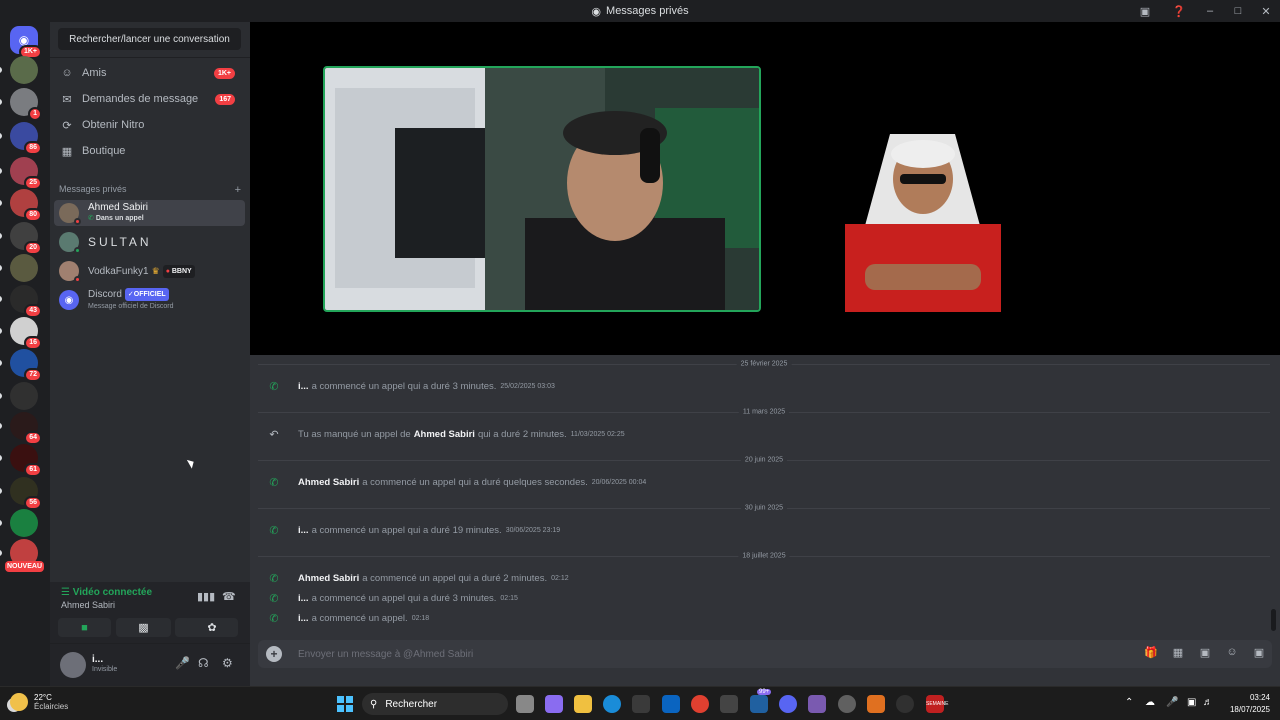  I want to click on volume-icon: ♬, so click(1208, 702).